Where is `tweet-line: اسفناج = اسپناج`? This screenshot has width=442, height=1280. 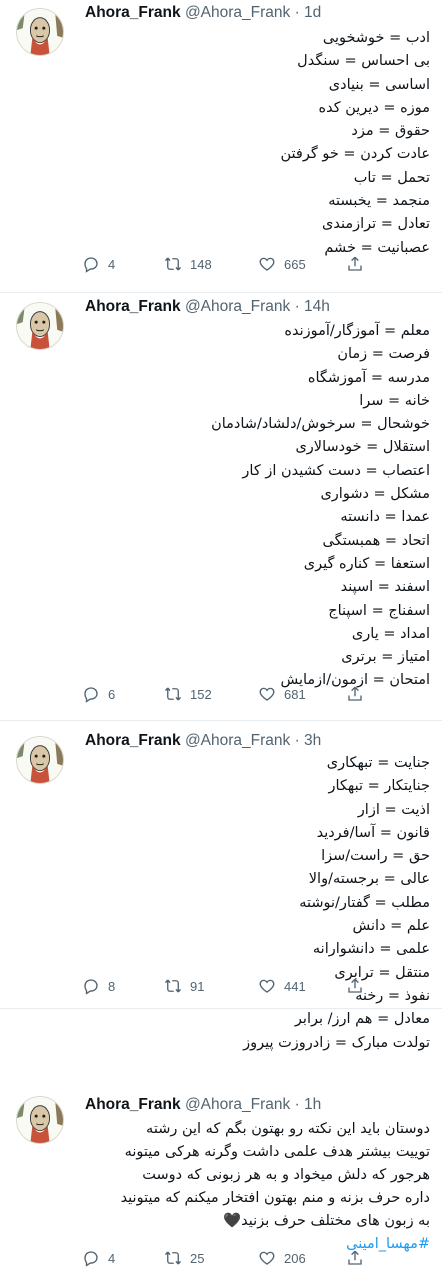
tweet-line: اسفناج = اسپناج is located at coordinates (379, 610).